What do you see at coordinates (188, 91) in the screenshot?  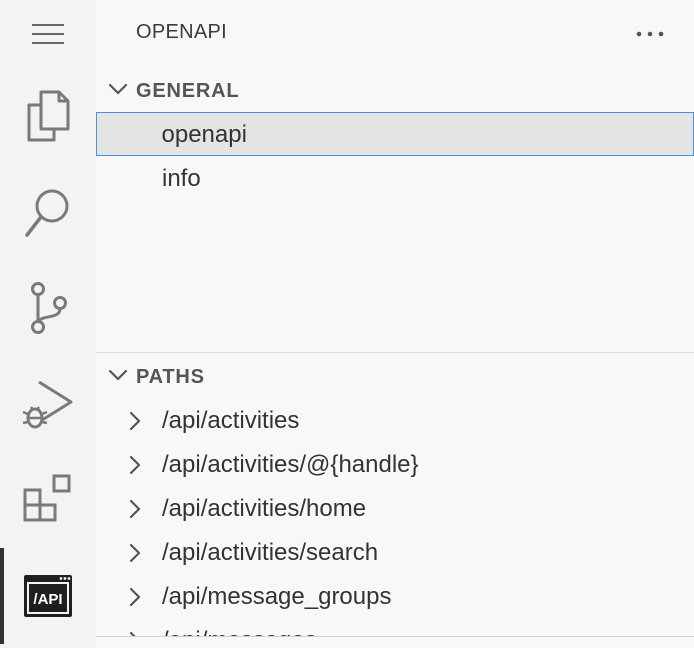 I see `section-general-title: GENERAL` at bounding box center [188, 91].